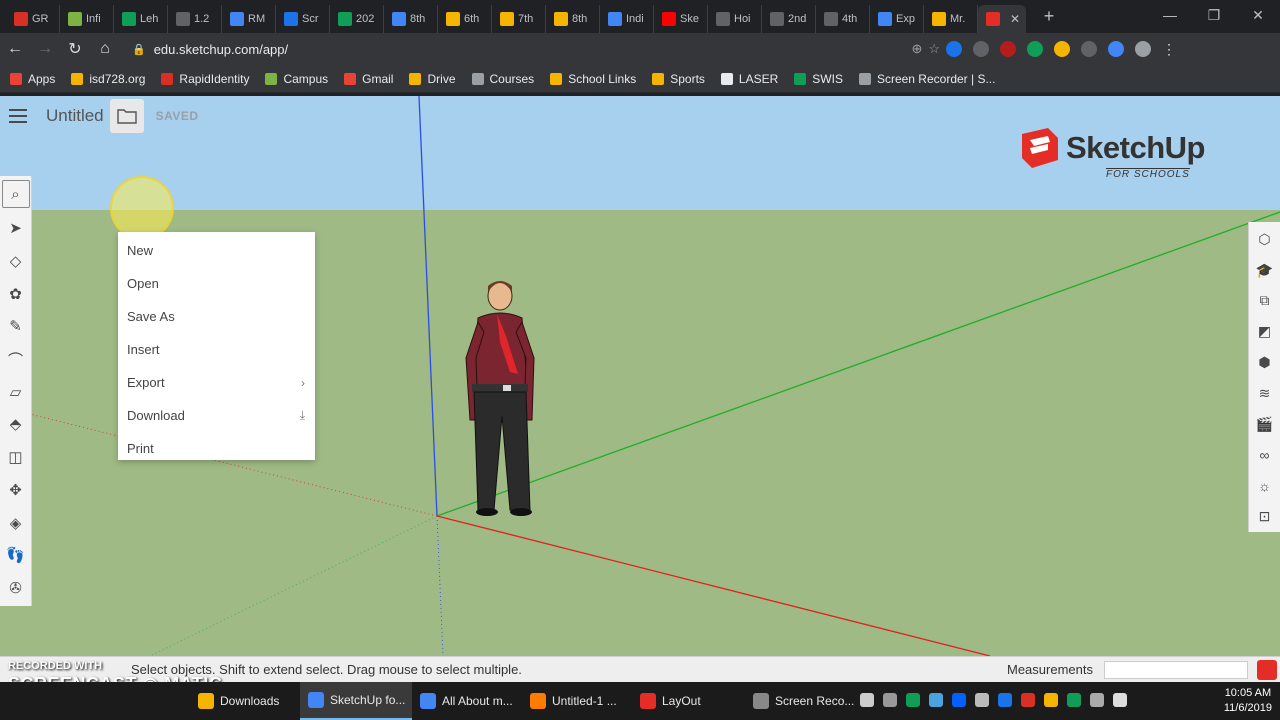 The height and width of the screenshot is (720, 1280). I want to click on back-button: ←, so click(15, 49).